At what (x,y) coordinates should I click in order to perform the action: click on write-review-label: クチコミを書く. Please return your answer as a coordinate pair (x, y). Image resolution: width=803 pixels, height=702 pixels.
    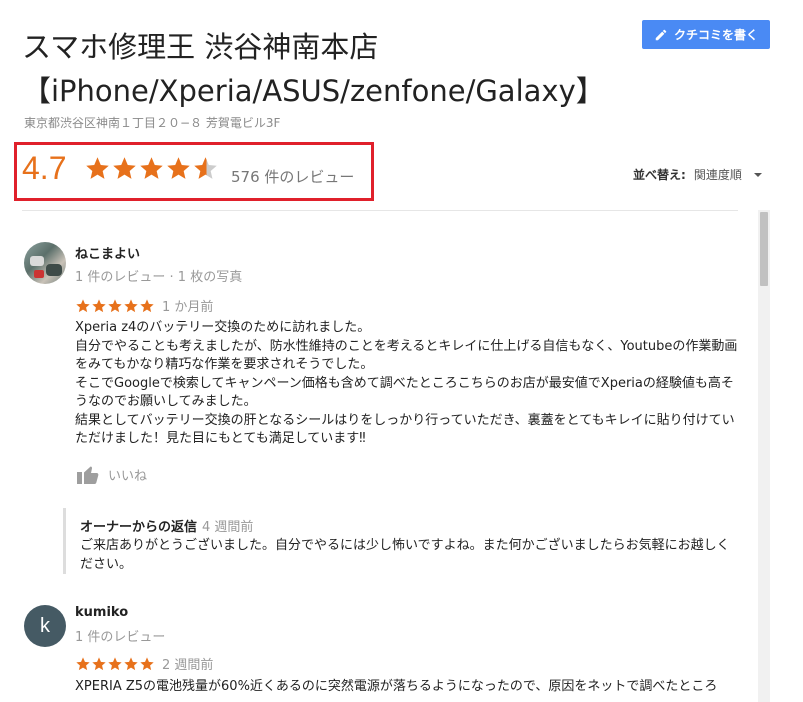
    Looking at the image, I should click on (715, 35).